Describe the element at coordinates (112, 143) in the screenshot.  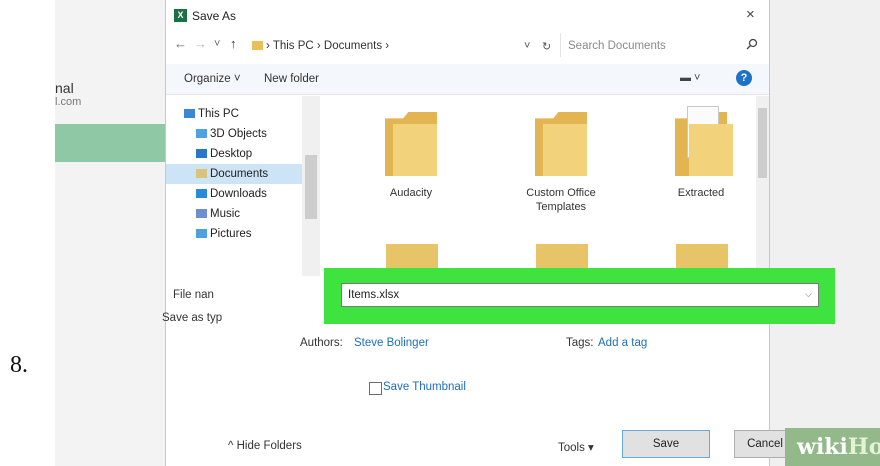
I see `background-selected-row` at that location.